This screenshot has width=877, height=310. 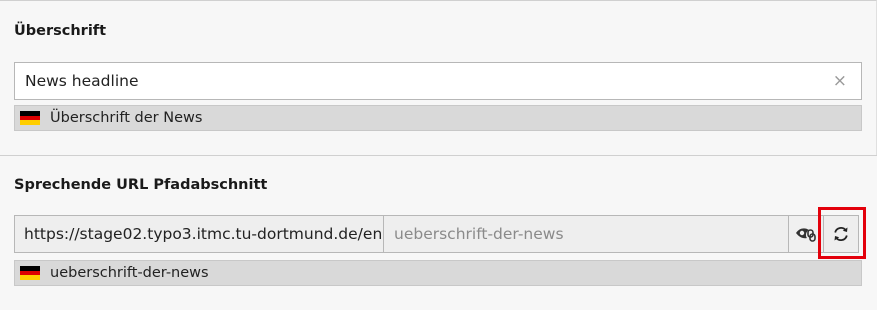 What do you see at coordinates (438, 118) in the screenshot?
I see `headline-translation-row: Überschrift der News` at bounding box center [438, 118].